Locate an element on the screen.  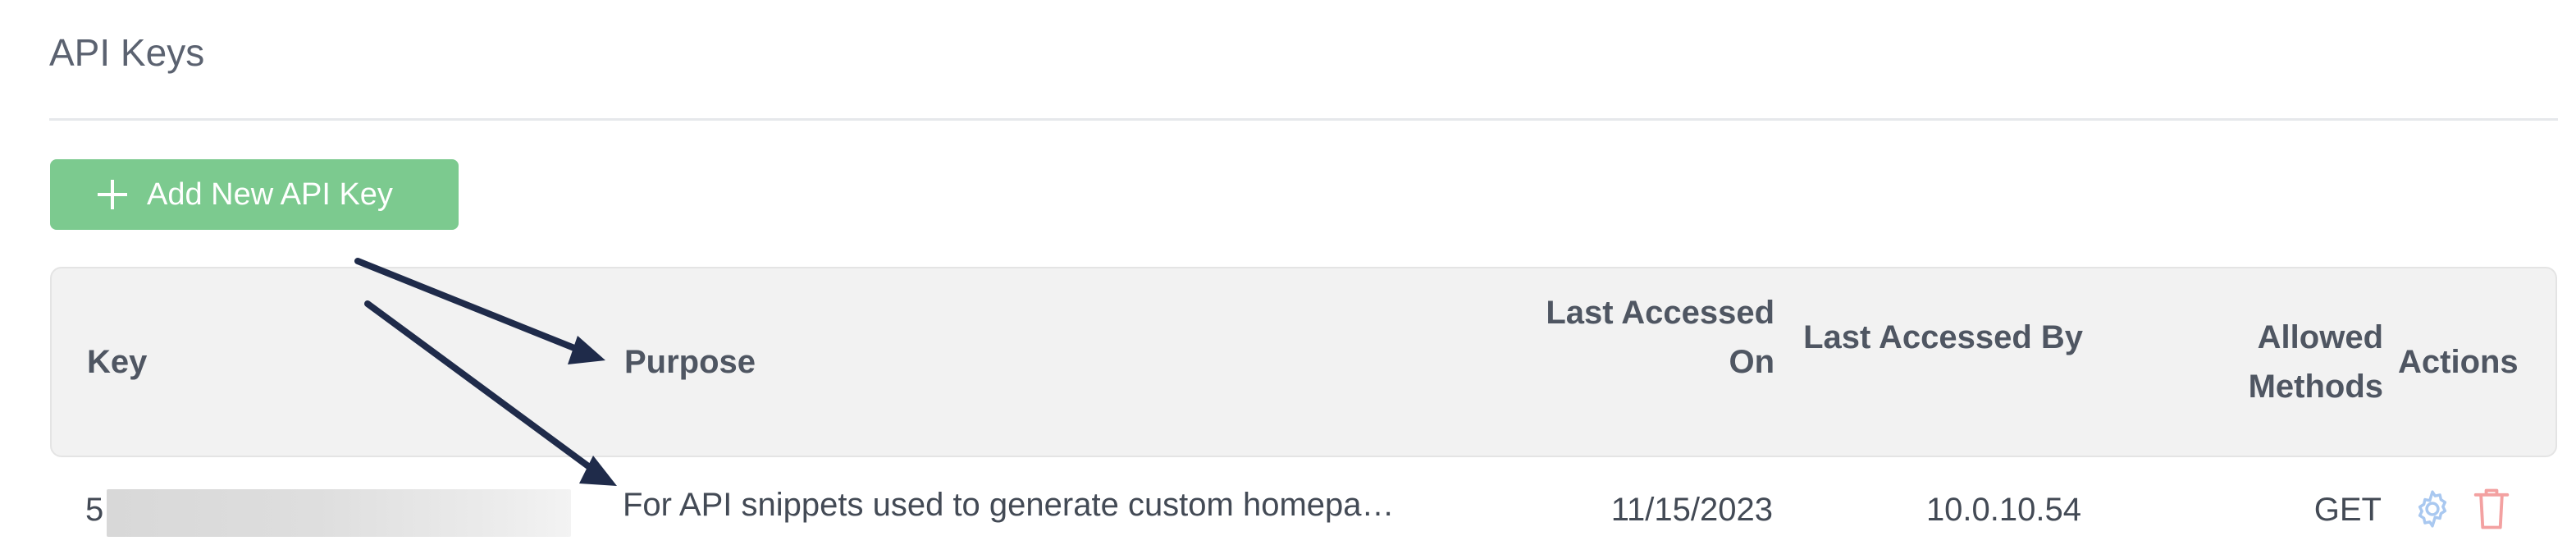
page-title: API Keys is located at coordinates (127, 53).